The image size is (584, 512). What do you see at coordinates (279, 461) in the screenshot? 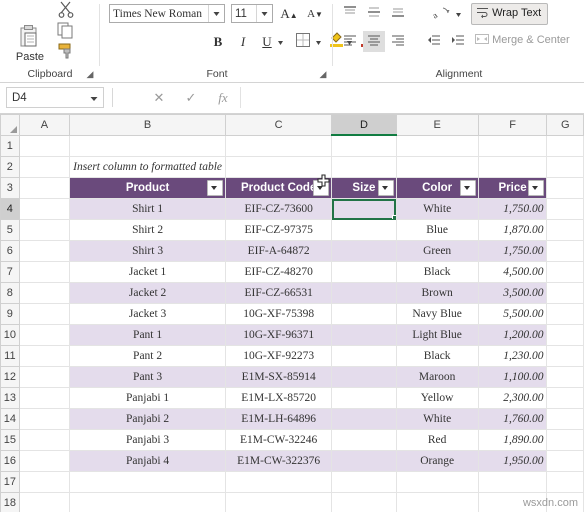
I see `cell-code-12: E1M-CW-322376` at bounding box center [279, 461].